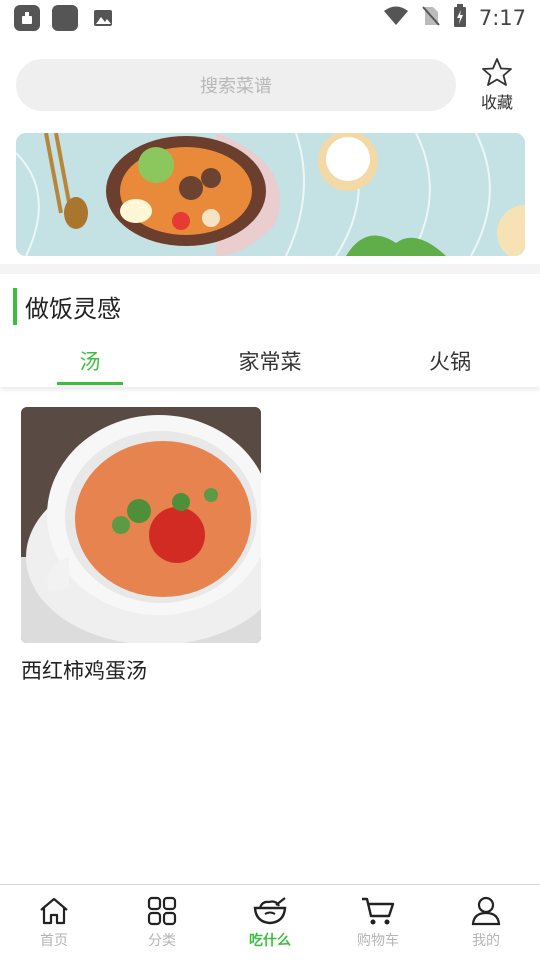 The height and width of the screenshot is (960, 540). I want to click on status-notifications, so click(65, 18).